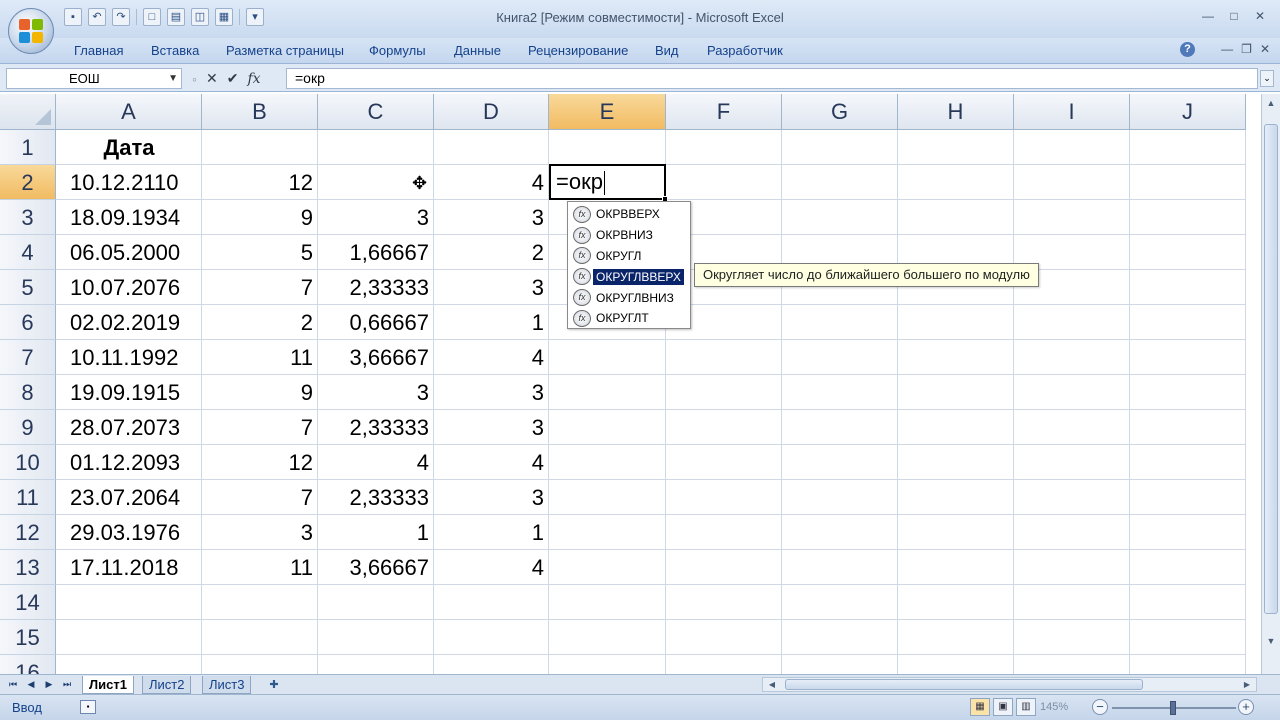 The height and width of the screenshot is (720, 1280). Describe the element at coordinates (1026, 707) in the screenshot. I see `page-break-view-icon: ▥` at that location.